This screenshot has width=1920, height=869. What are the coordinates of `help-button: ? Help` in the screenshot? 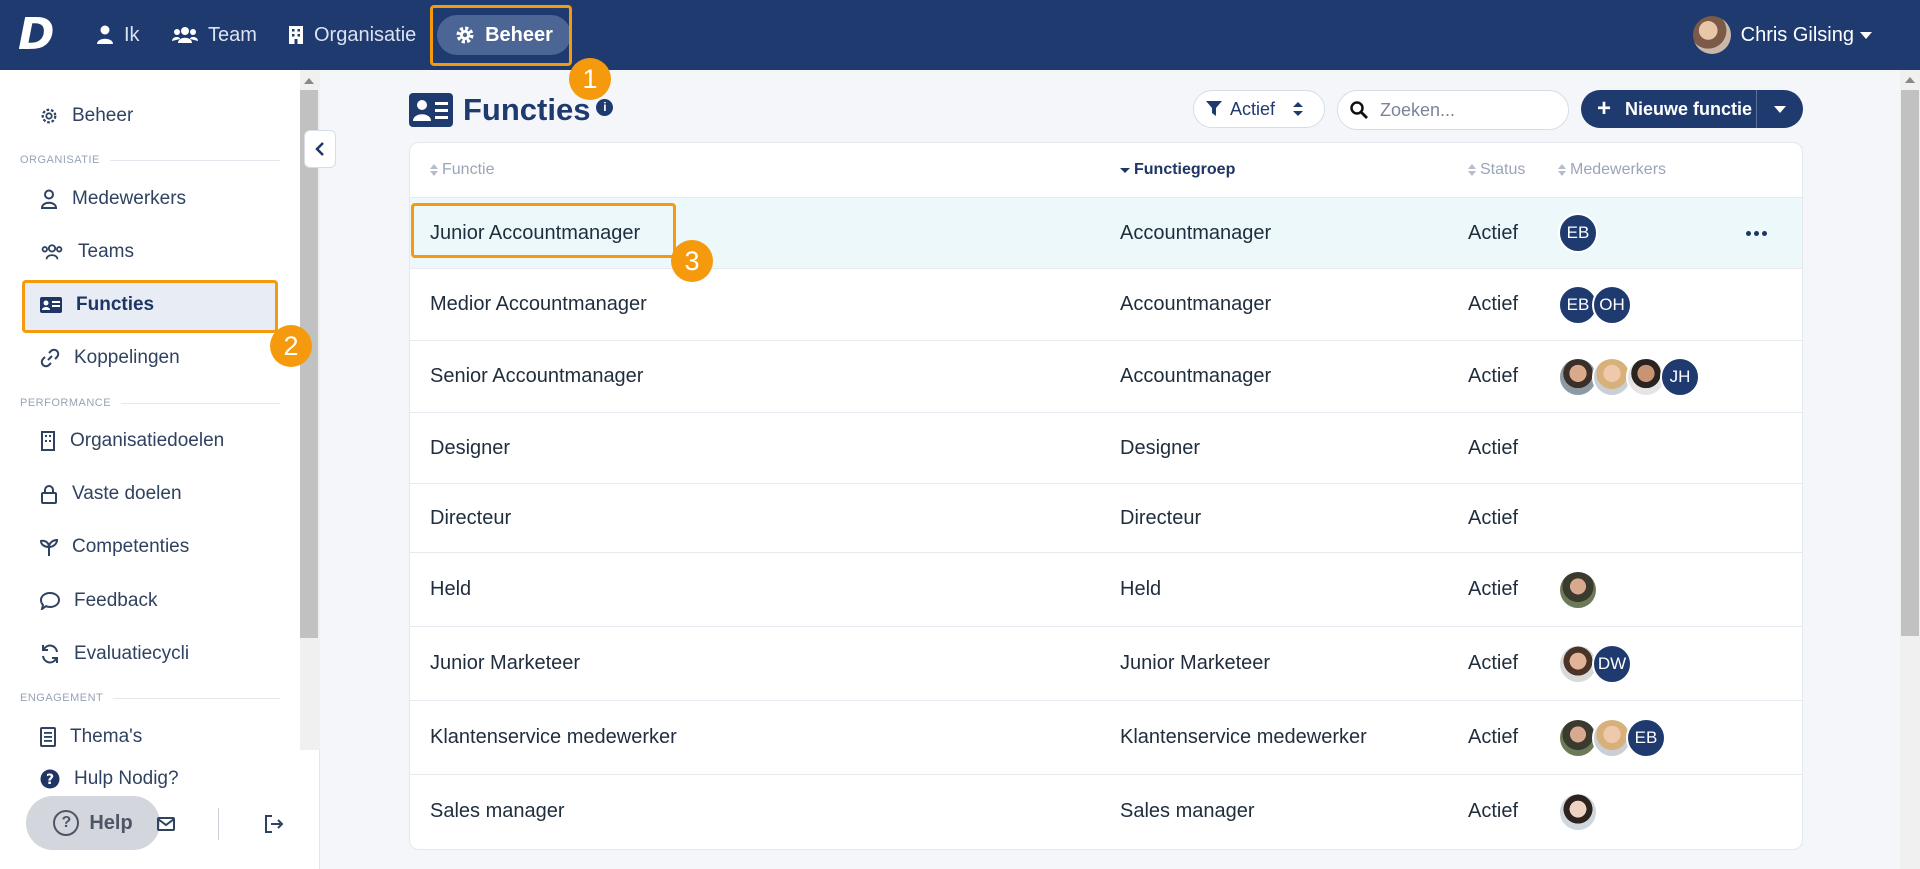 It's located at (93, 823).